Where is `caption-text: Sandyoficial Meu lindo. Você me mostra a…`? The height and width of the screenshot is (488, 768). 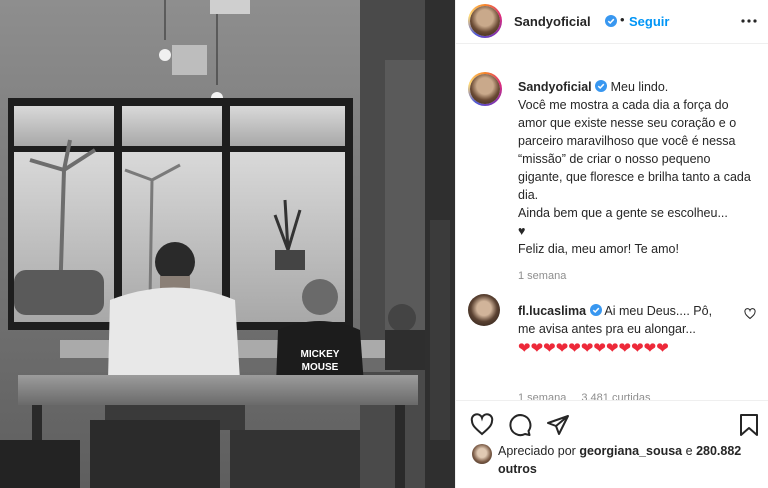
caption-text: Sandyoficial Meu lindo. Você me mostra a… is located at coordinates (635, 168).